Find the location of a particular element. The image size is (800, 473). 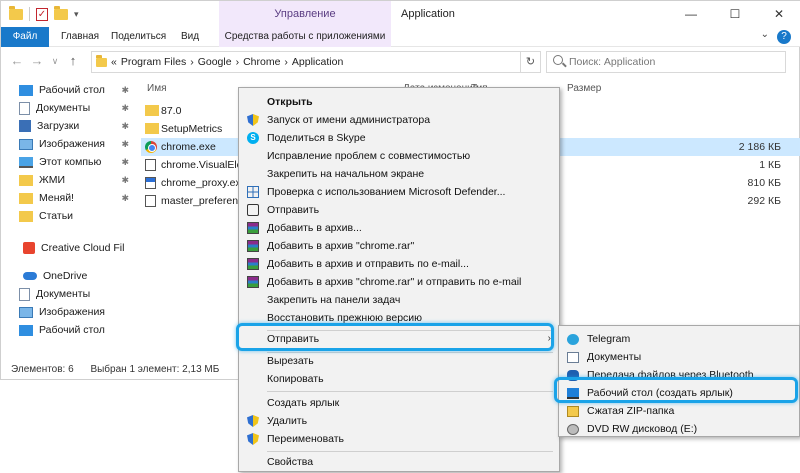

minimize-button: — is located at coordinates (691, 14).